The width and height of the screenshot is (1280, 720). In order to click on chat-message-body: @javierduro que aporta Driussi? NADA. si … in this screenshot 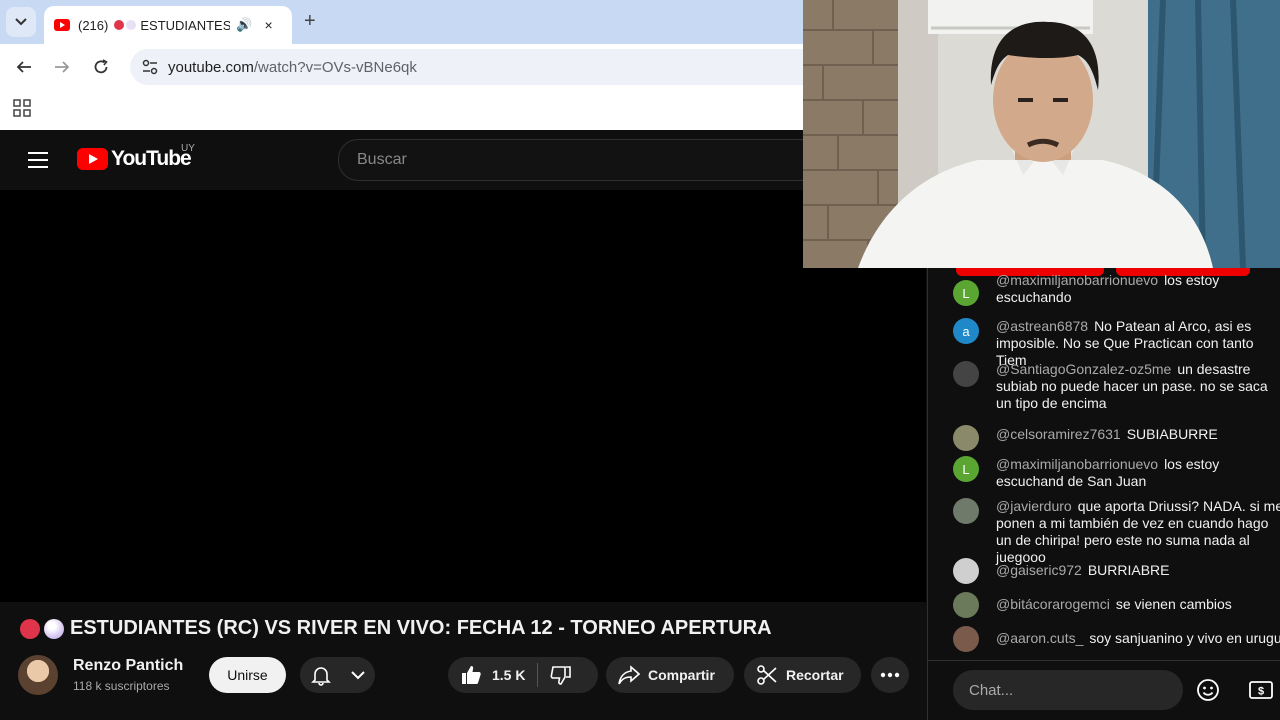, I will do `click(1138, 532)`.